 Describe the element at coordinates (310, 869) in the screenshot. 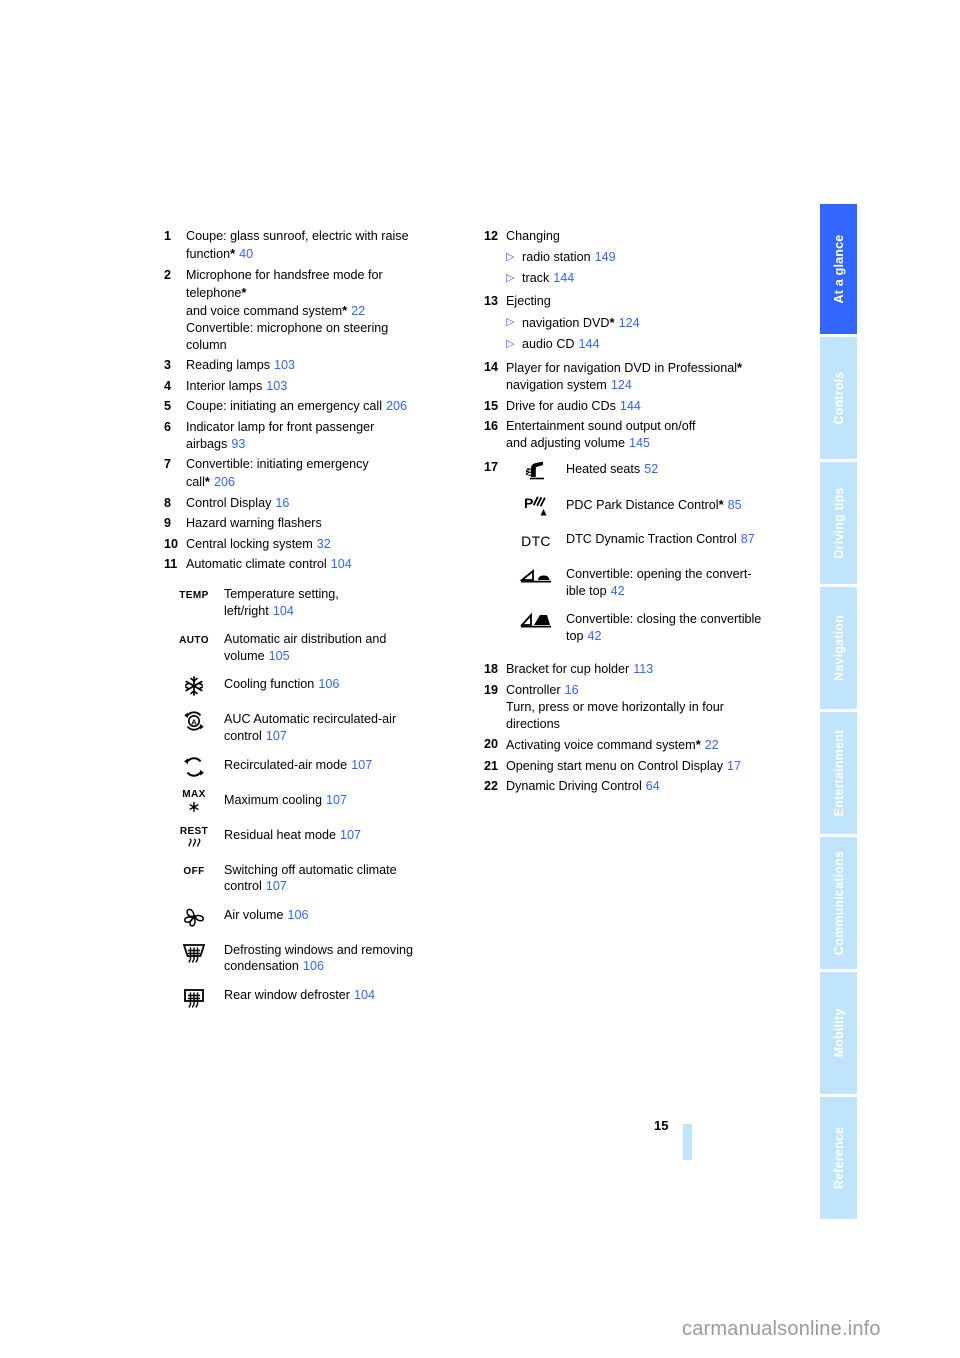

I see `legend-line: Switching off automatic climate` at that location.